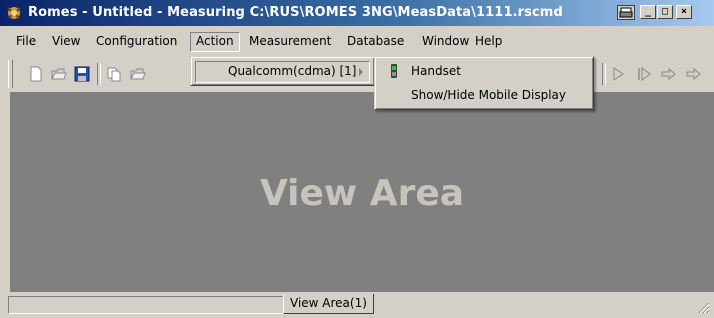  Describe the element at coordinates (484, 71) in the screenshot. I see `submenu-item-handset: Handset` at that location.